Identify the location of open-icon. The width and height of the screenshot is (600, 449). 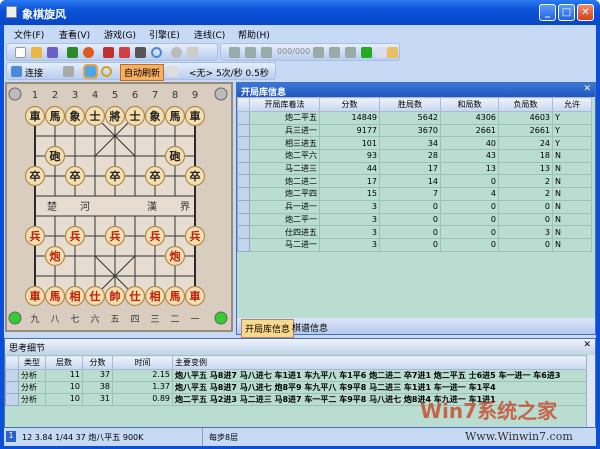
(36, 52).